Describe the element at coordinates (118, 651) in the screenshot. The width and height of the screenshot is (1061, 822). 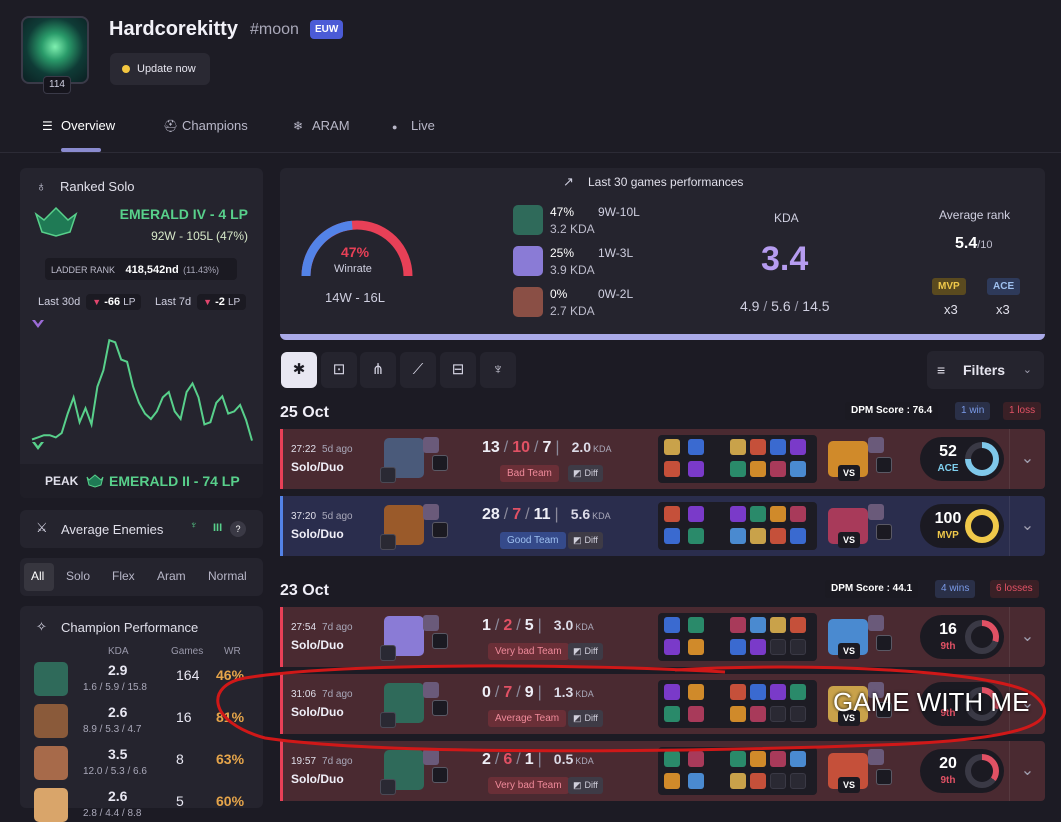
I see `col-kda: KDA` at that location.